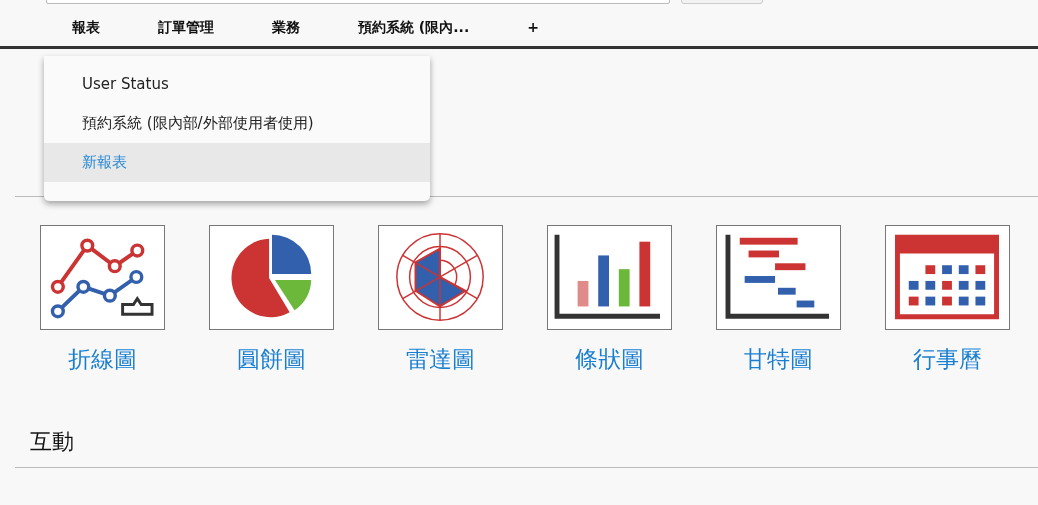  I want to click on nav-tab: 報表, so click(86, 27).